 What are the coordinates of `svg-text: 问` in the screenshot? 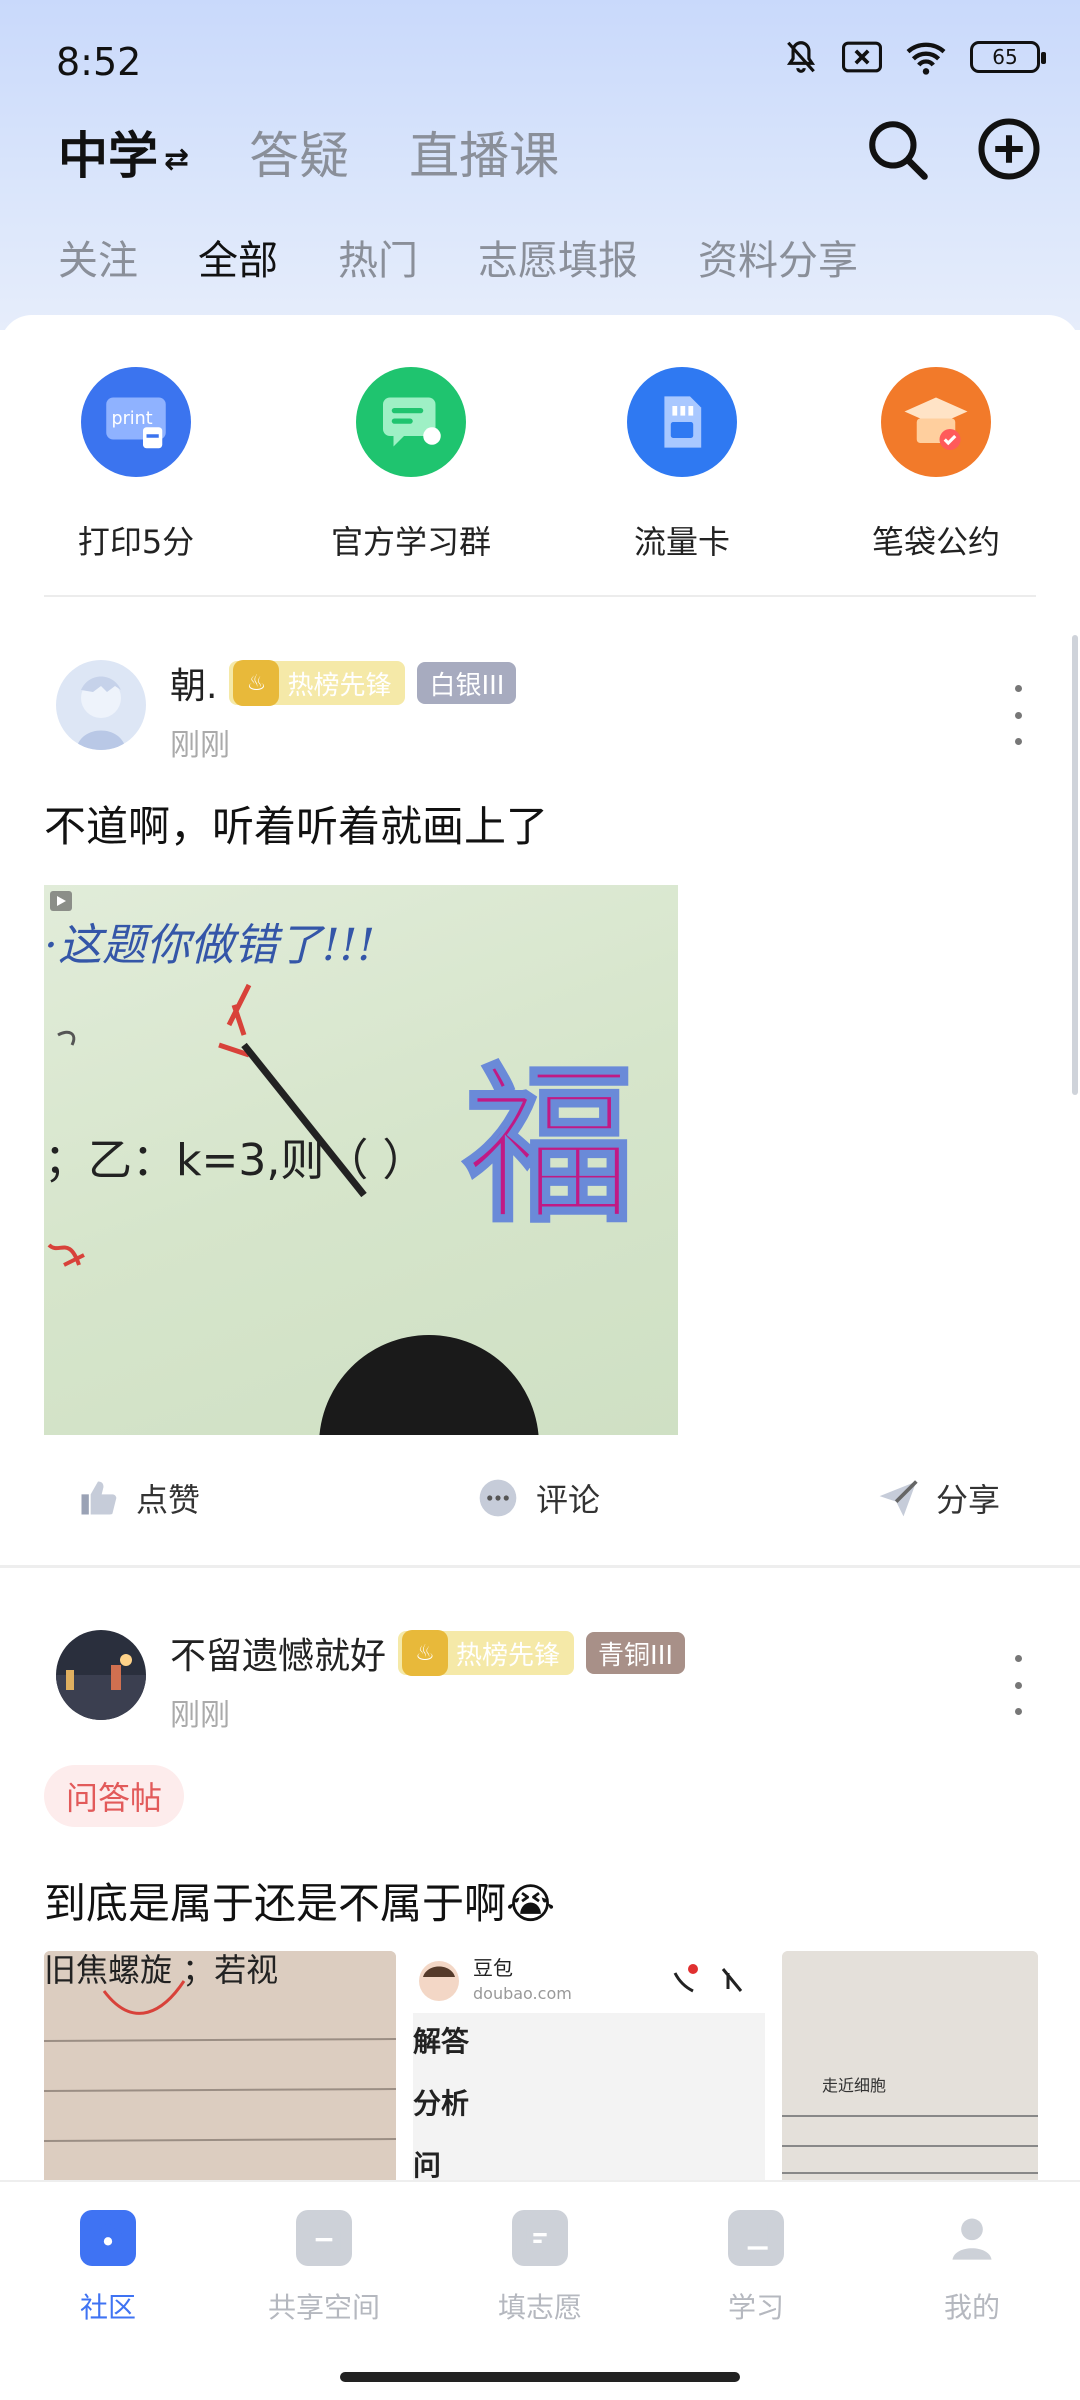 It's located at (427, 2164).